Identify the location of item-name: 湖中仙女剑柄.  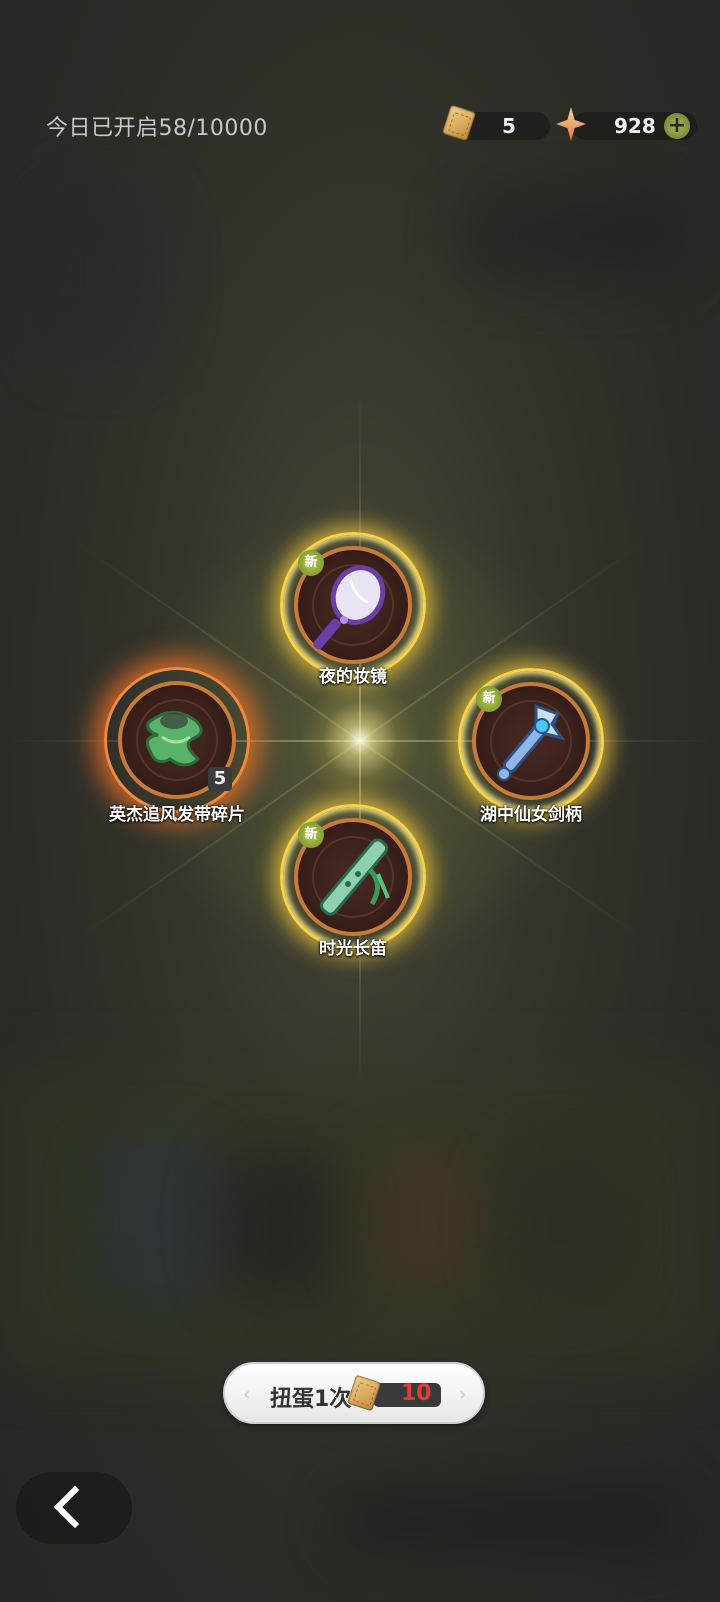
(531, 815).